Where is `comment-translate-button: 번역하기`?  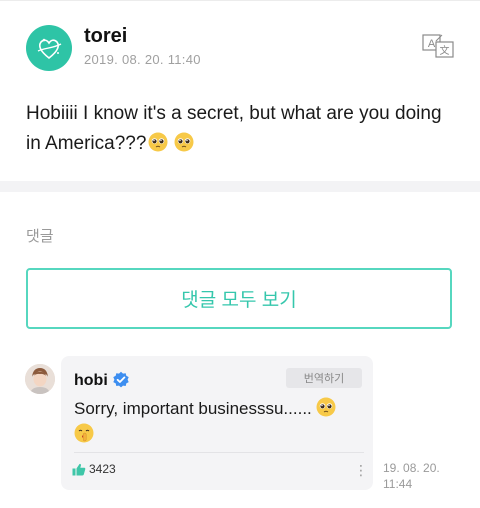
comment-translate-button: 번역하기 is located at coordinates (324, 378).